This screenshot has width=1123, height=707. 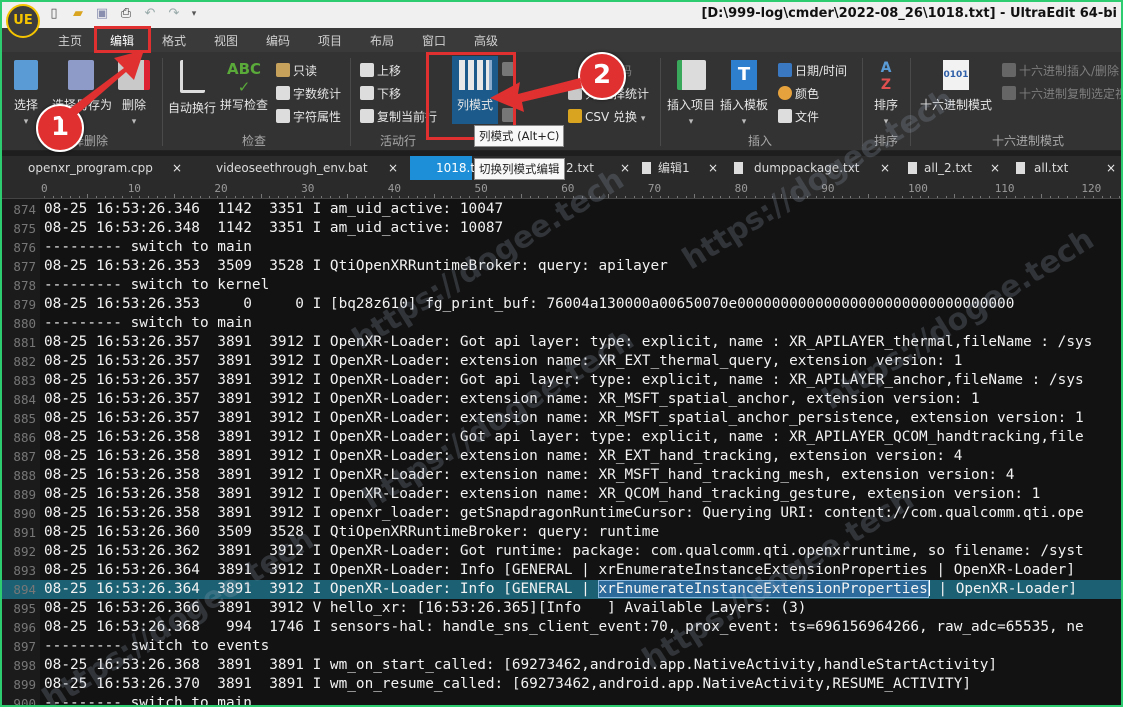 What do you see at coordinates (296, 70) in the screenshot?
I see `readonly-button: 只读` at bounding box center [296, 70].